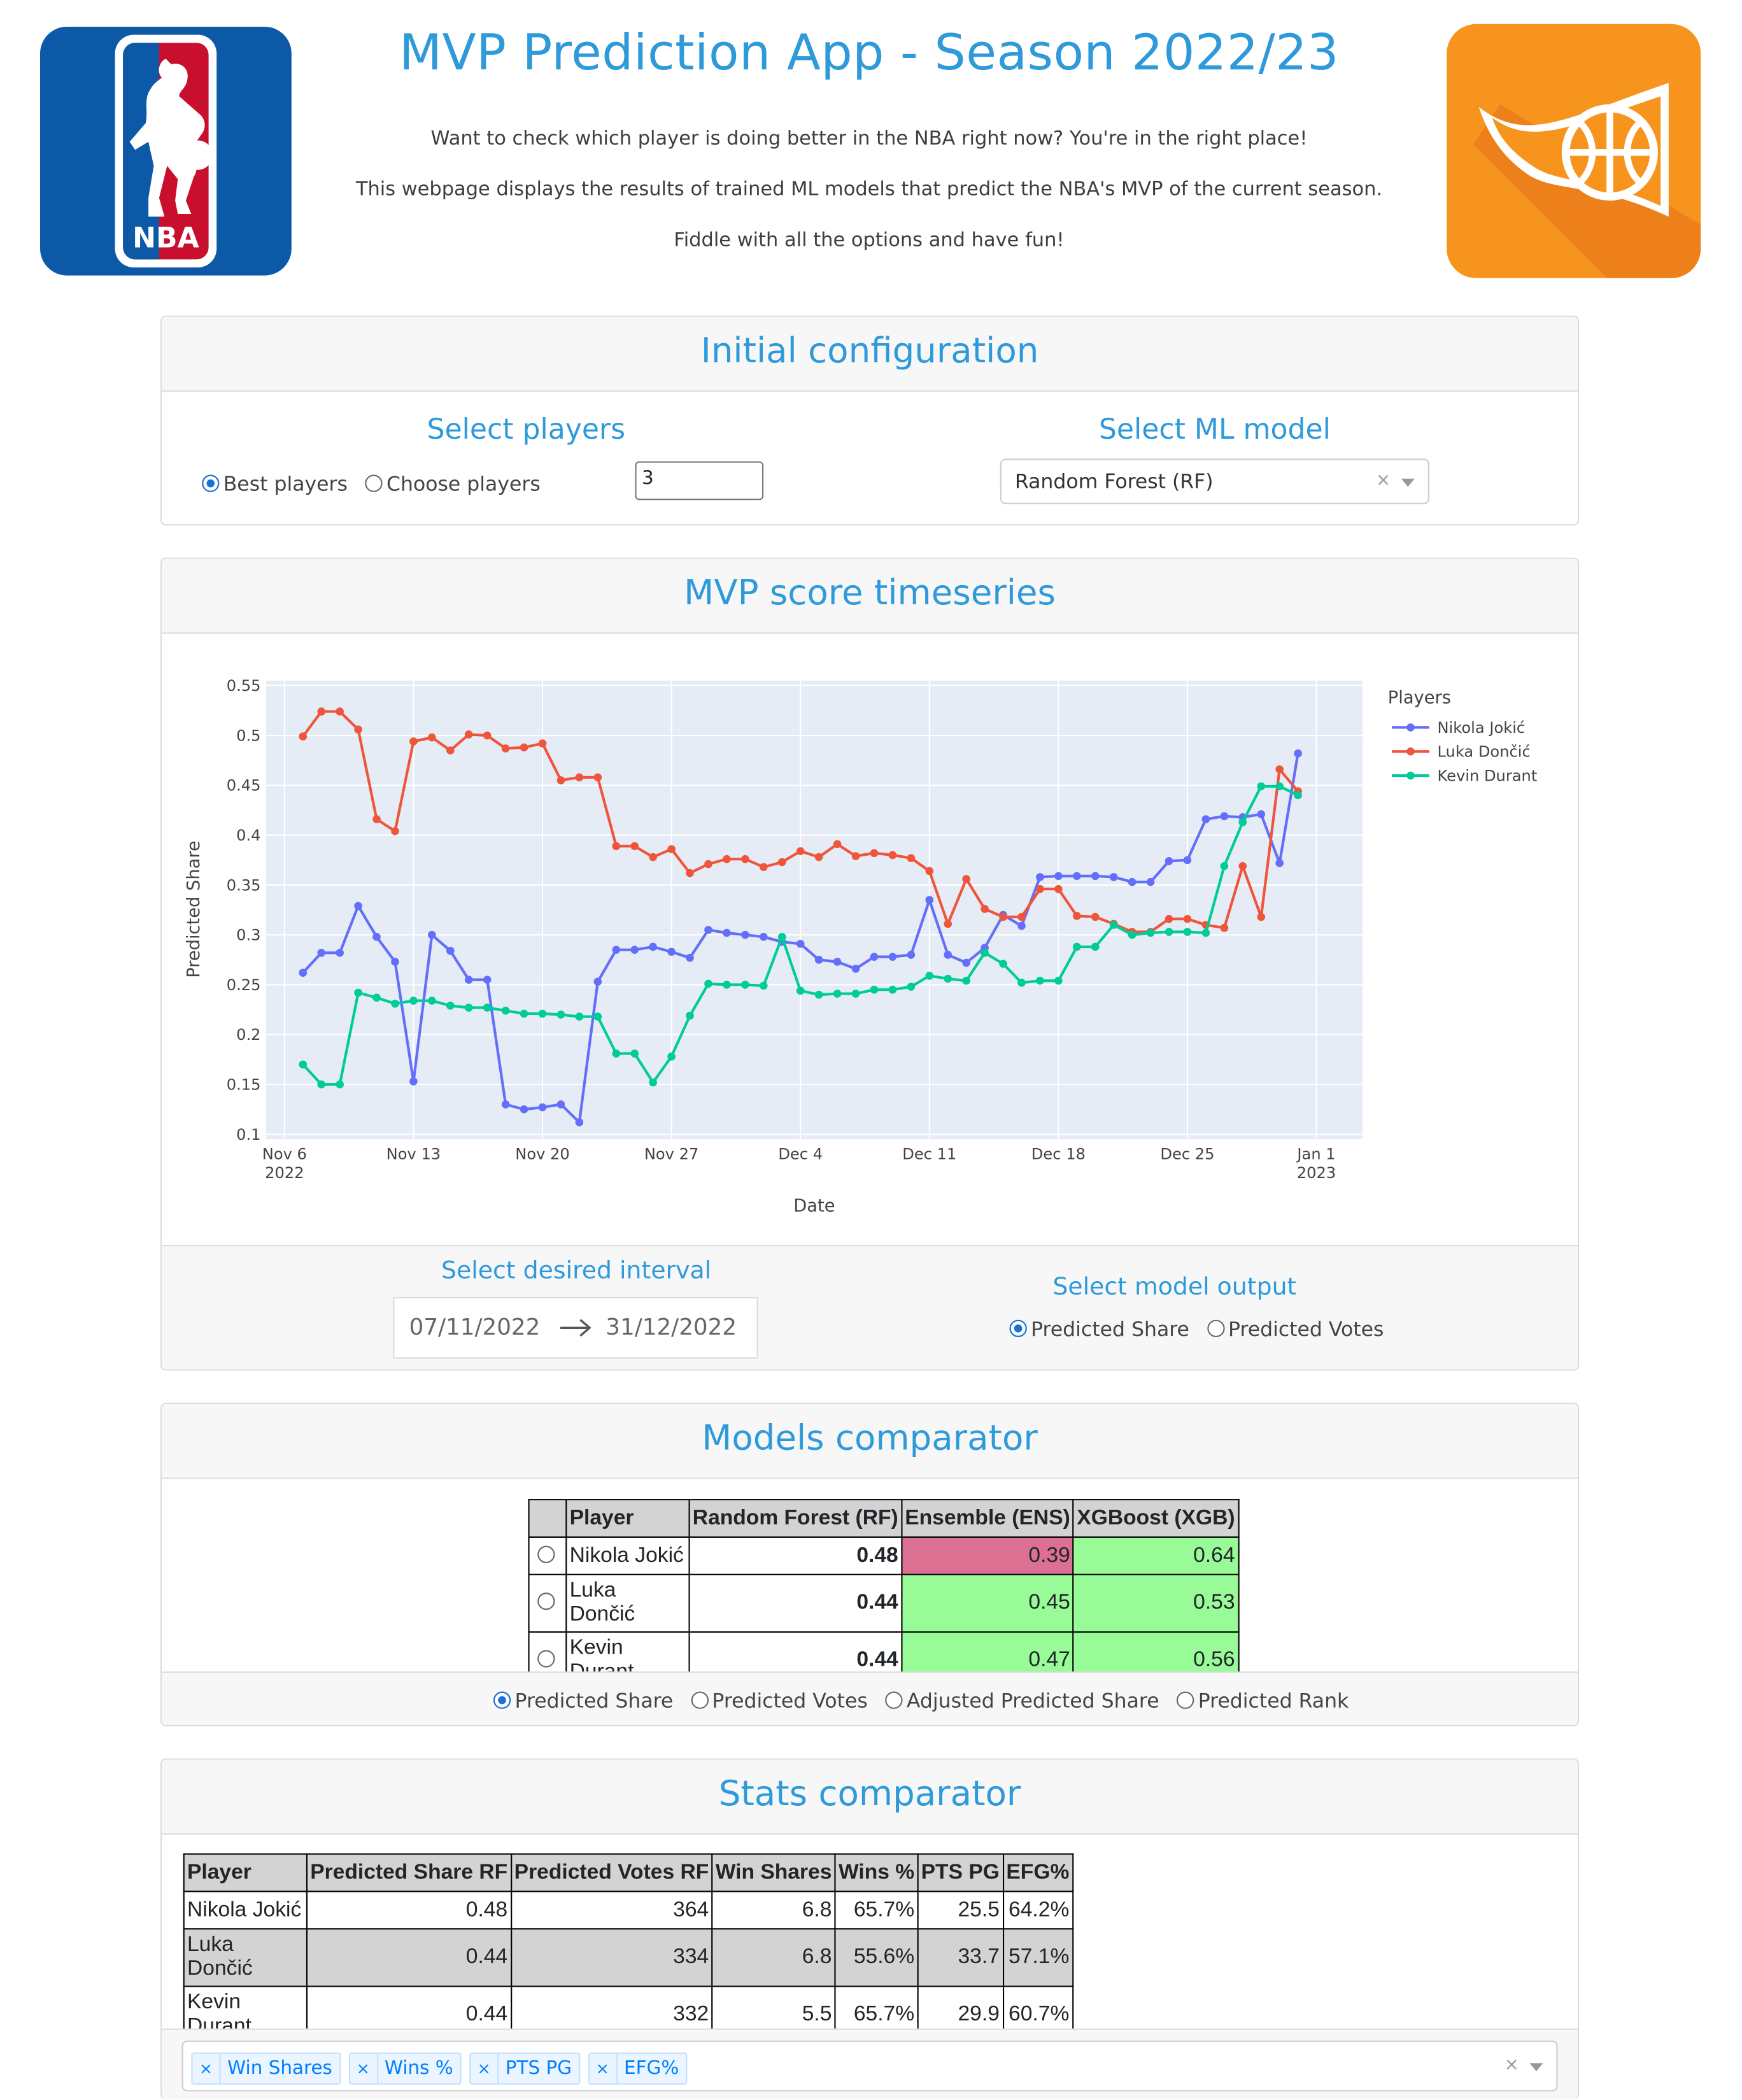 The width and height of the screenshot is (1742, 2100). What do you see at coordinates (637, 2068) in the screenshot?
I see `selected-stat-tag: × EFG%` at bounding box center [637, 2068].